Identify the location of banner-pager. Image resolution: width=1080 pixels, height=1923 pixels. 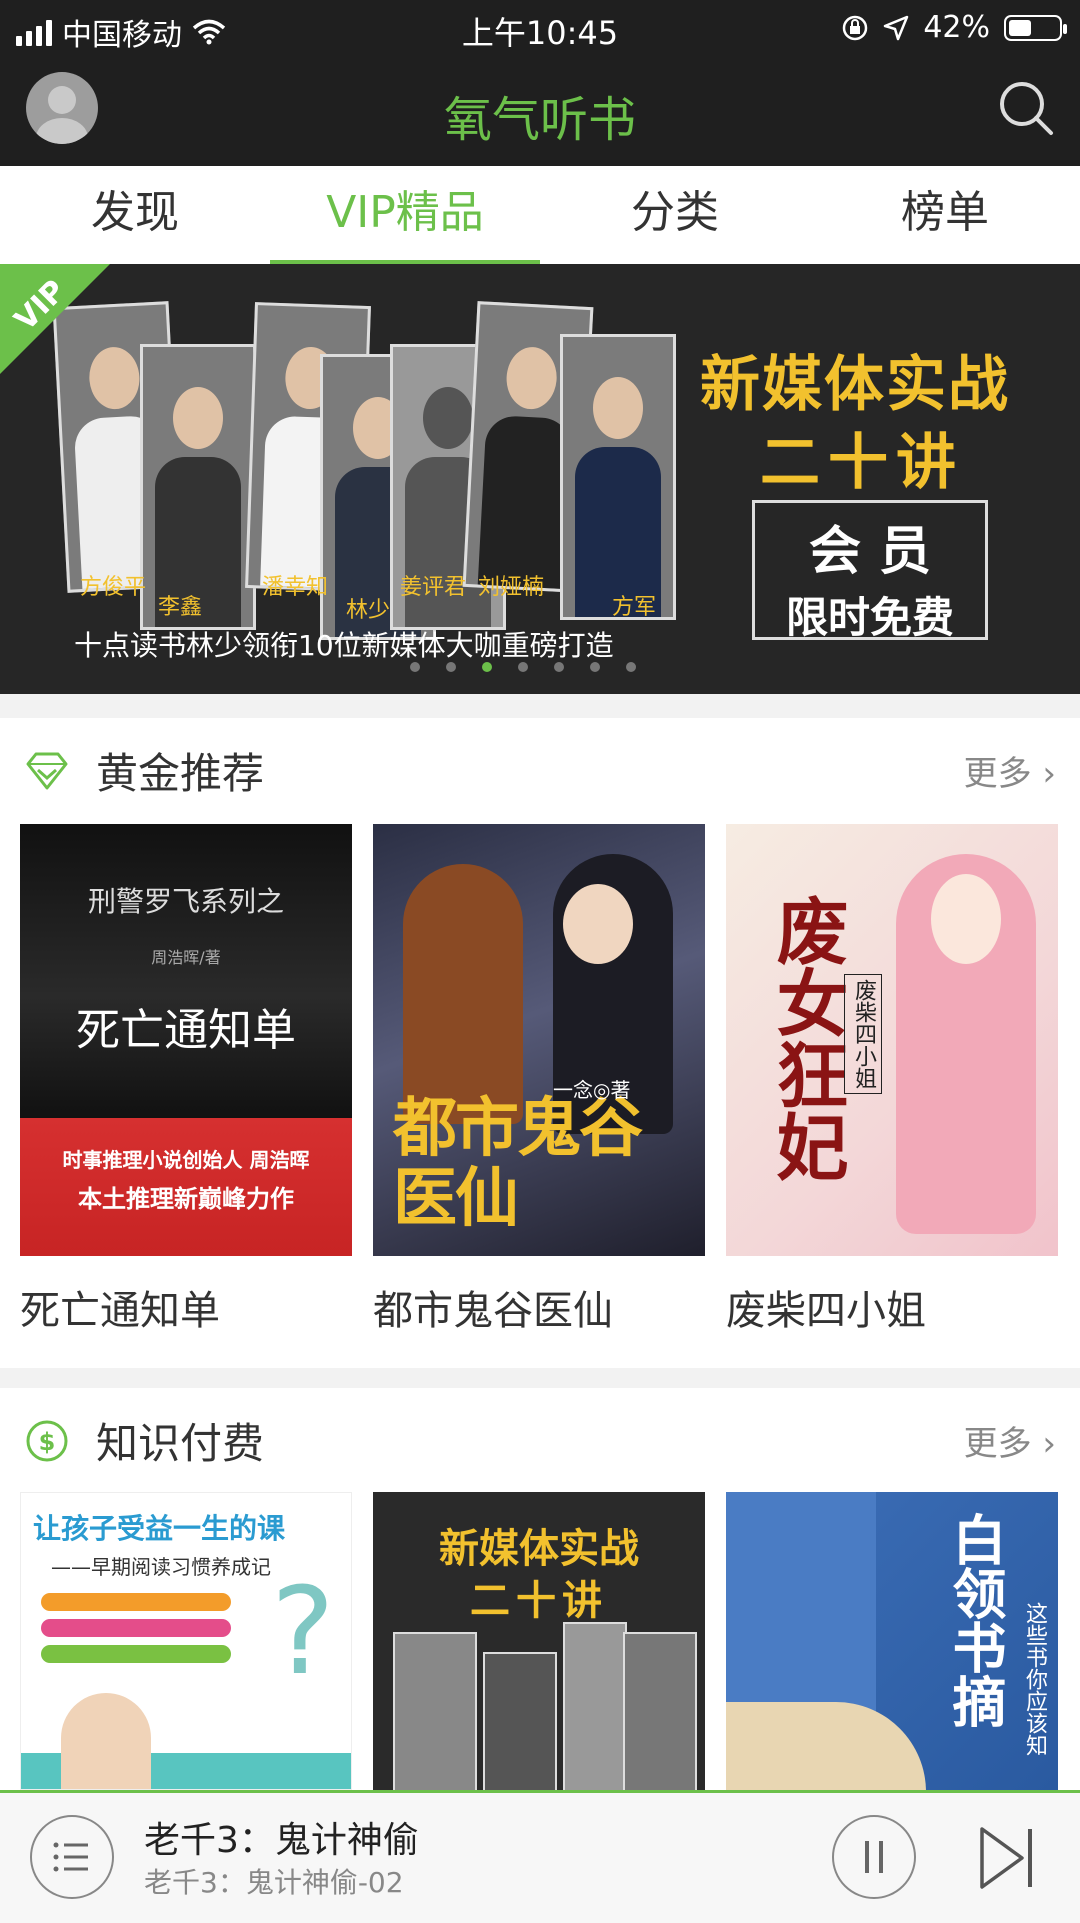
(523, 667).